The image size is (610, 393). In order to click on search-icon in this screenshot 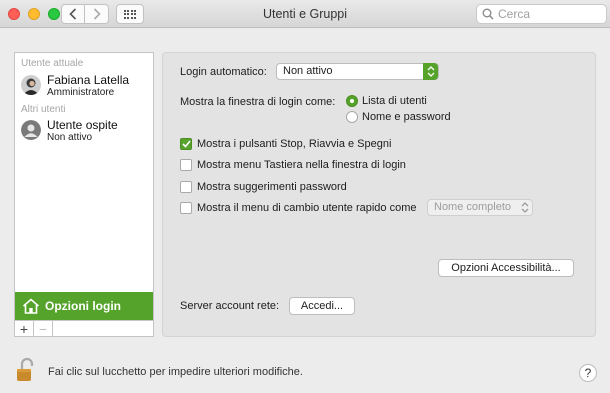, I will do `click(488, 14)`.